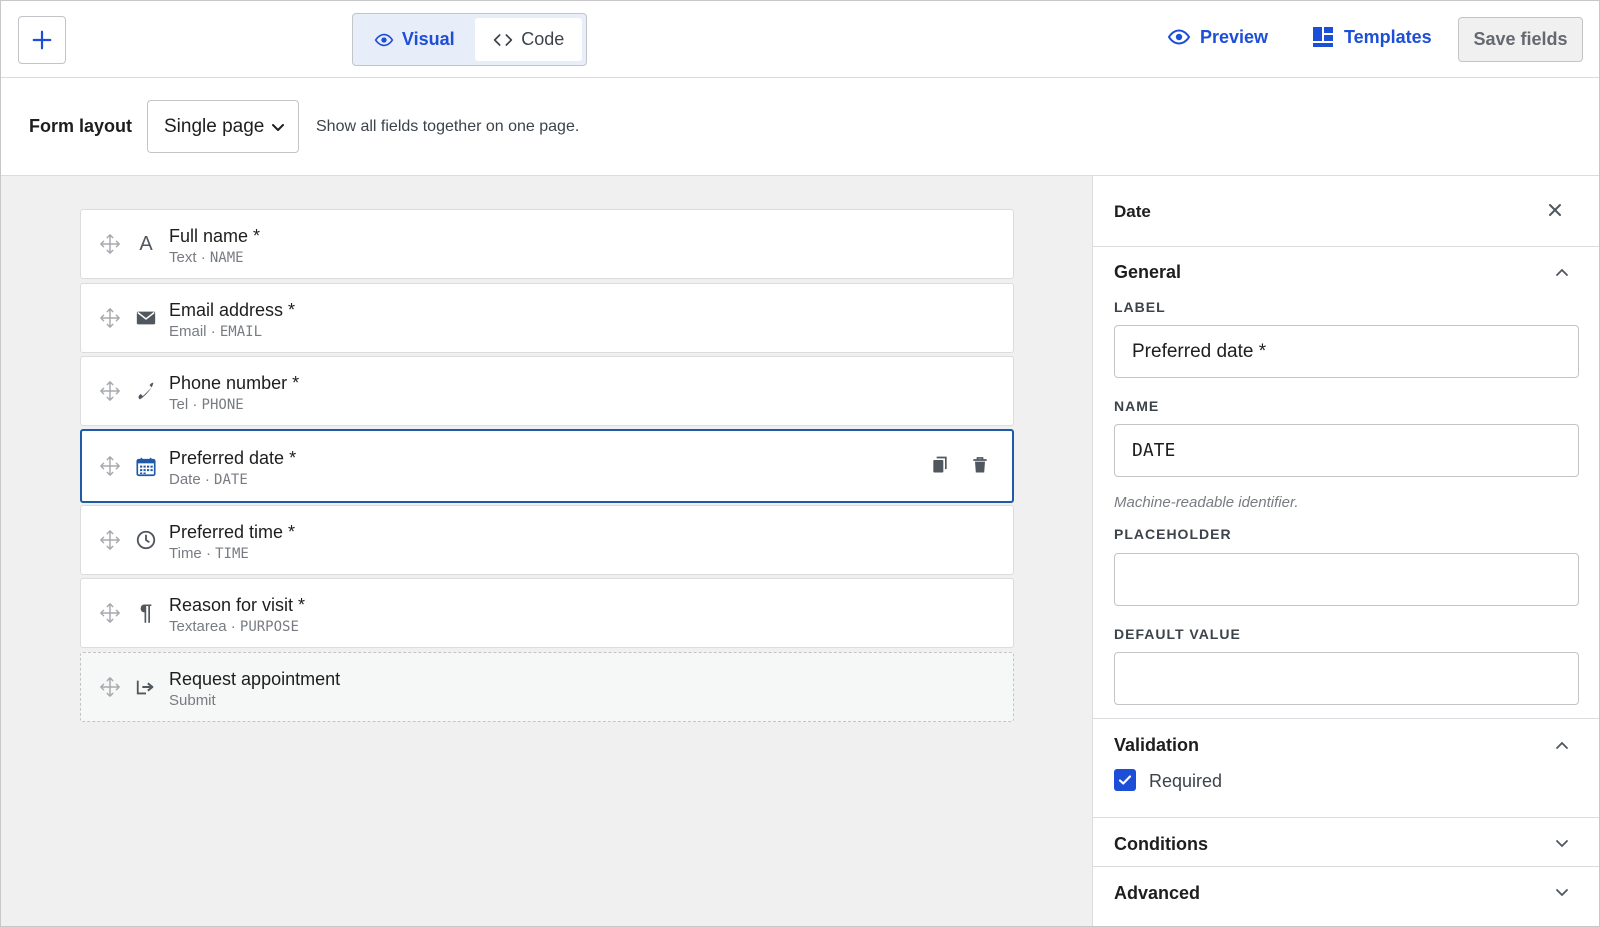 The height and width of the screenshot is (927, 1600). What do you see at coordinates (232, 554) in the screenshot?
I see `field-name: TIME` at bounding box center [232, 554].